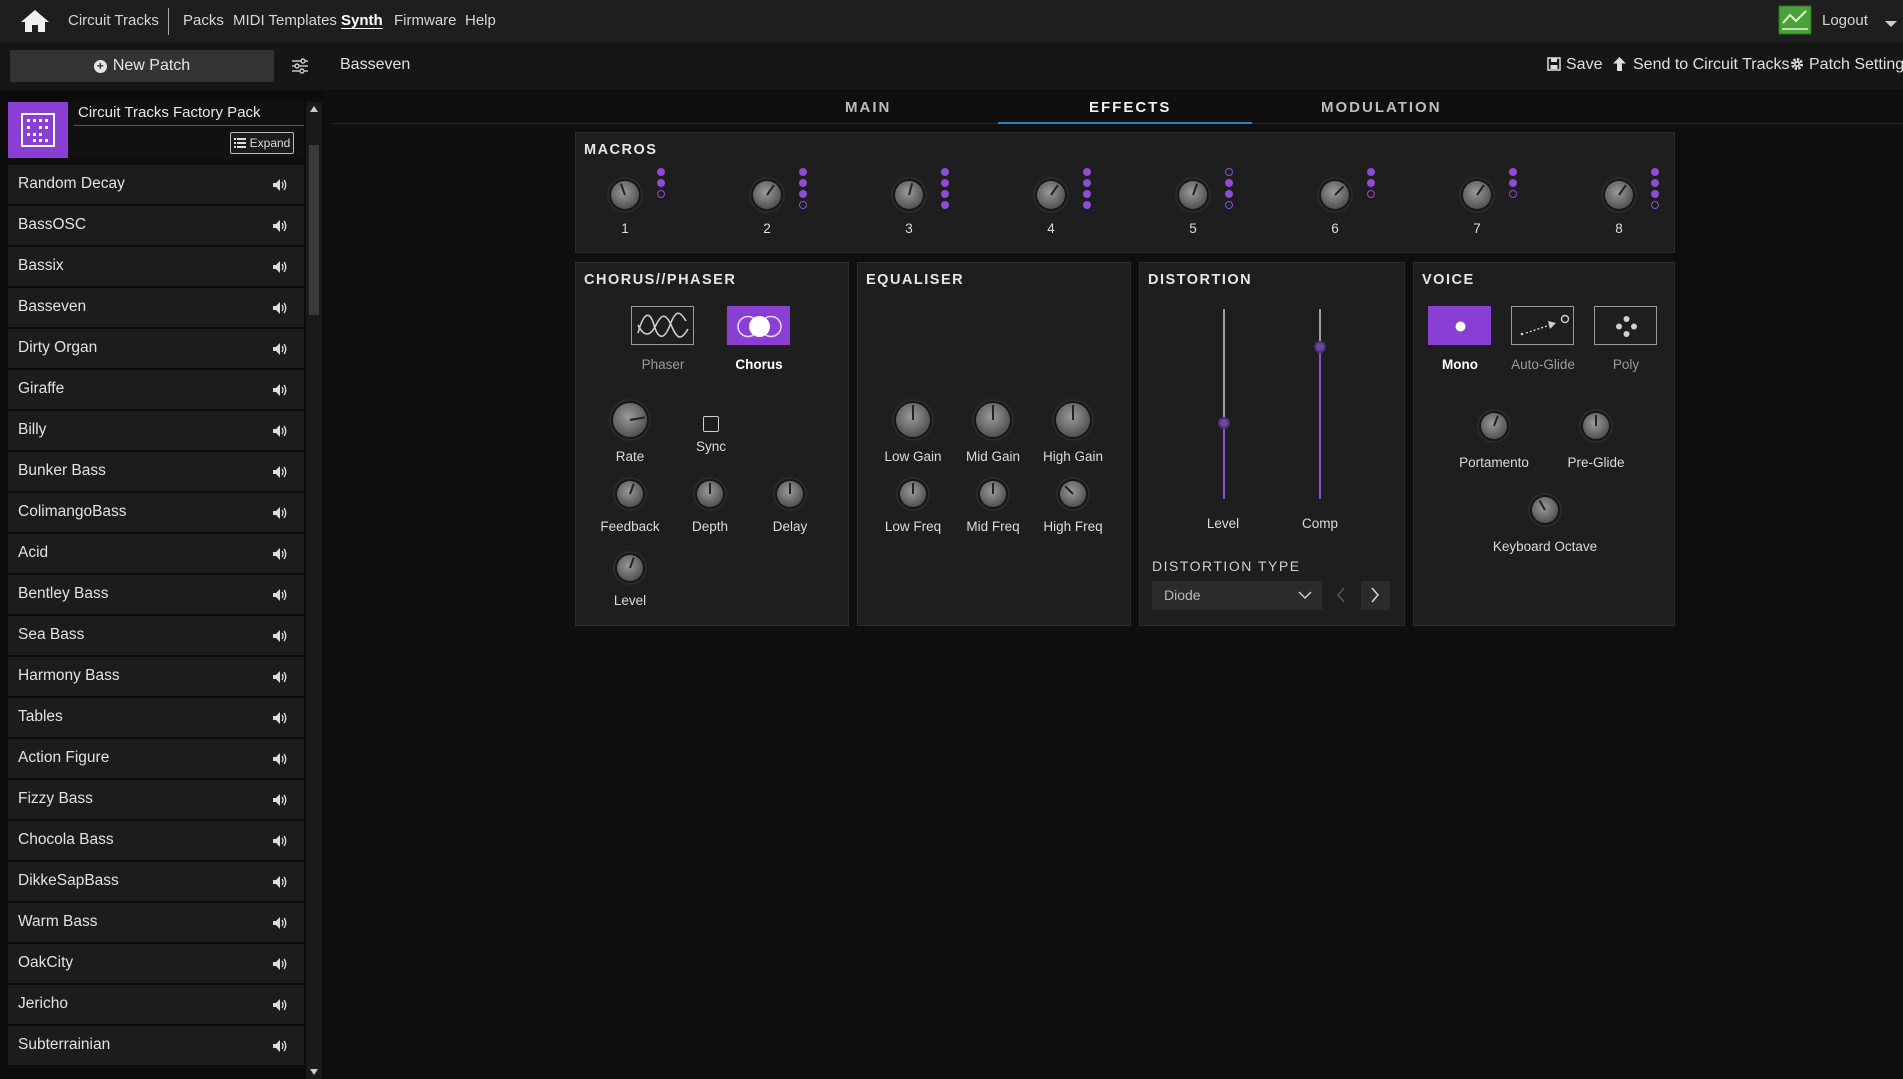 The image size is (1903, 1079). I want to click on poly-button, so click(1625, 325).